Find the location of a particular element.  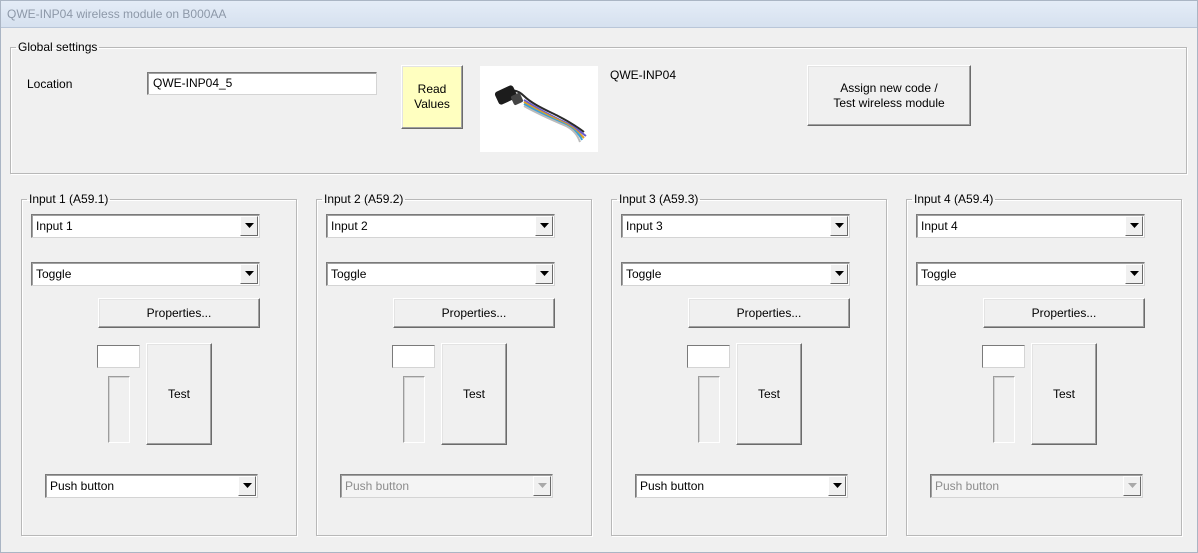

module-name-label: QWE-INP04 is located at coordinates (643, 75).